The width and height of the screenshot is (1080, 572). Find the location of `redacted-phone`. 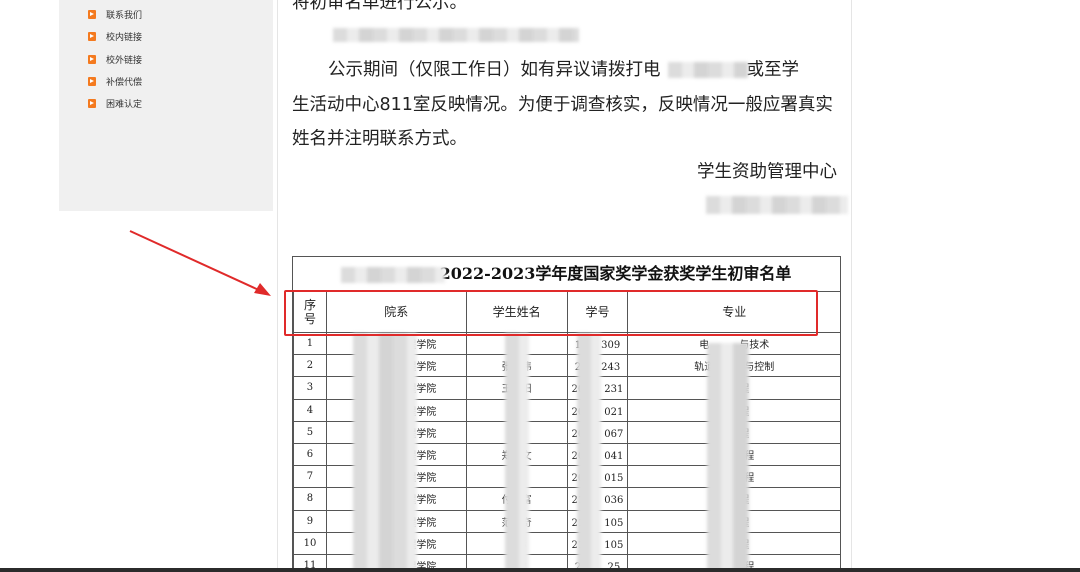

redacted-phone is located at coordinates (708, 70).